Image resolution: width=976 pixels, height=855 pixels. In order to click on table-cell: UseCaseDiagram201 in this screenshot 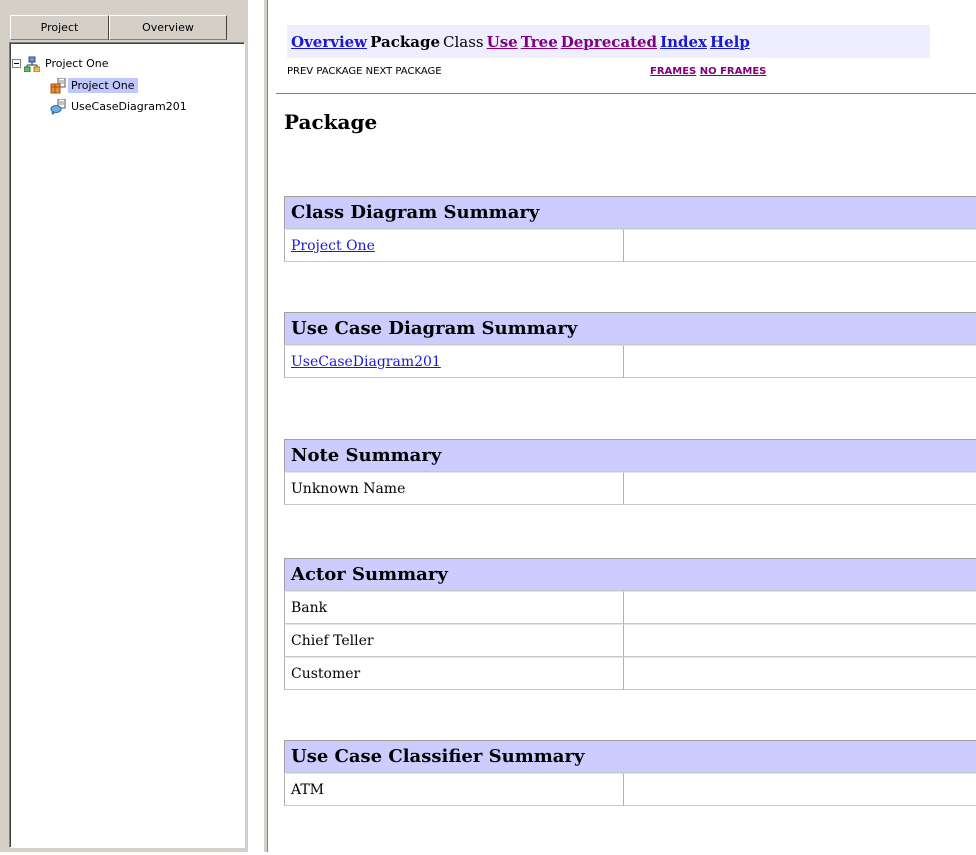, I will do `click(453, 361)`.